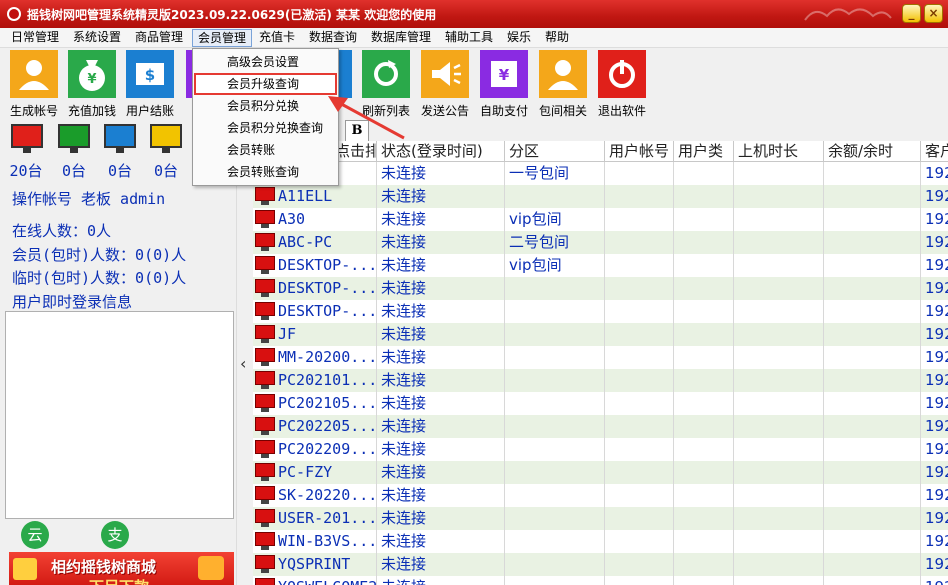 The height and width of the screenshot is (585, 948). What do you see at coordinates (600, 495) in the screenshot?
I see `table-row: SK-20220...未连接 192` at bounding box center [600, 495].